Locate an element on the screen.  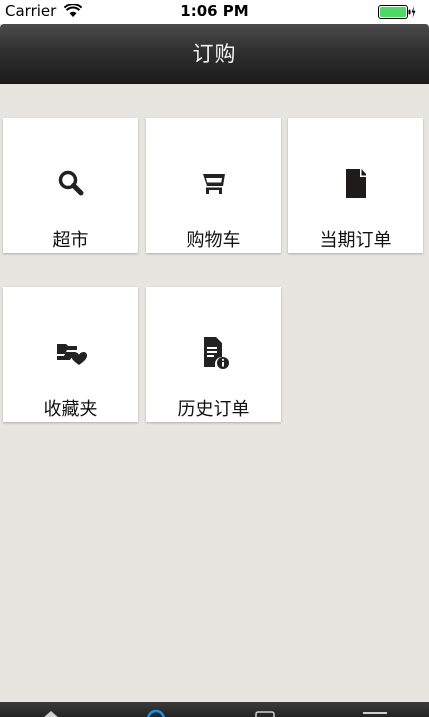
tile-label: 超市 is located at coordinates (70, 240).